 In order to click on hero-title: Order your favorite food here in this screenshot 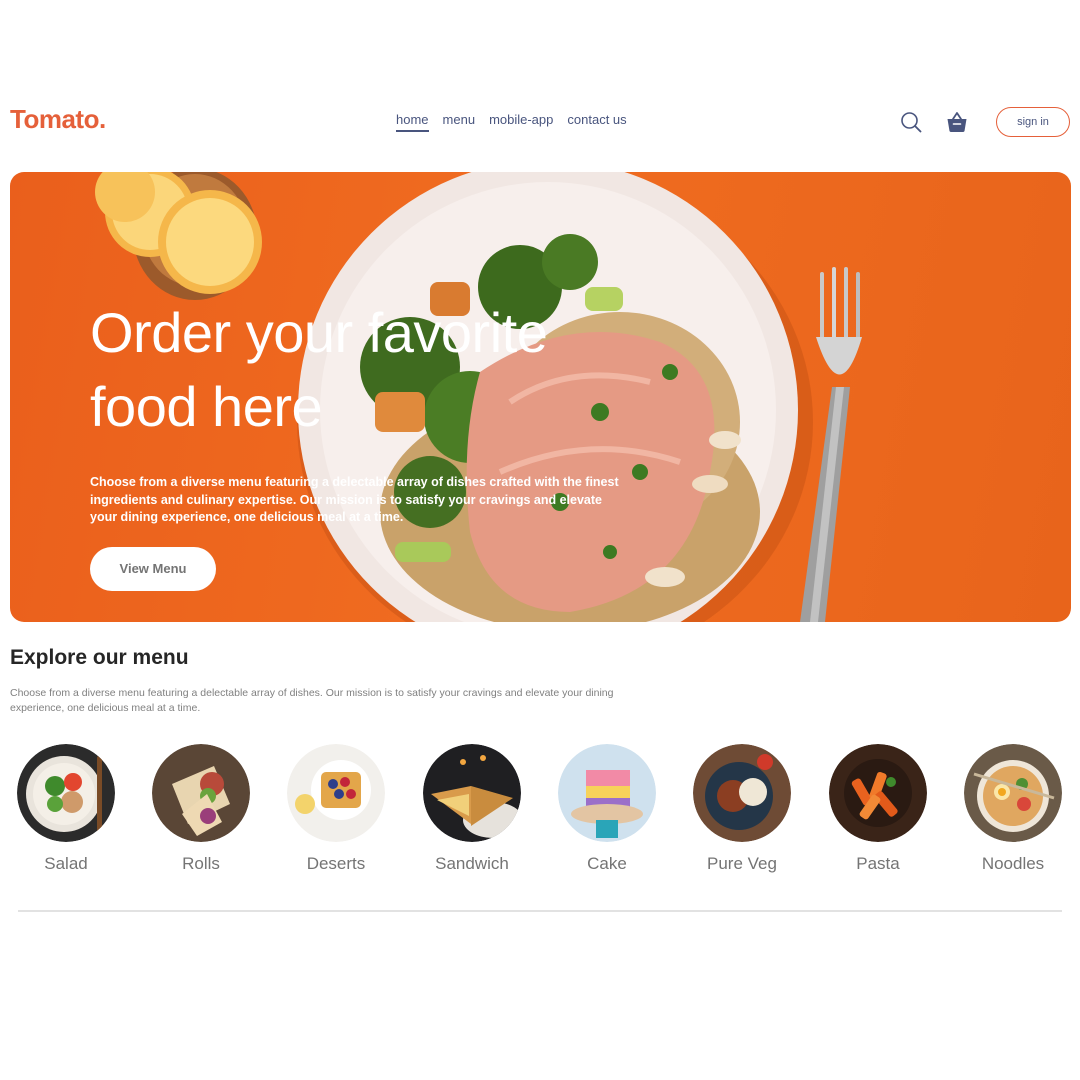, I will do `click(370, 370)`.